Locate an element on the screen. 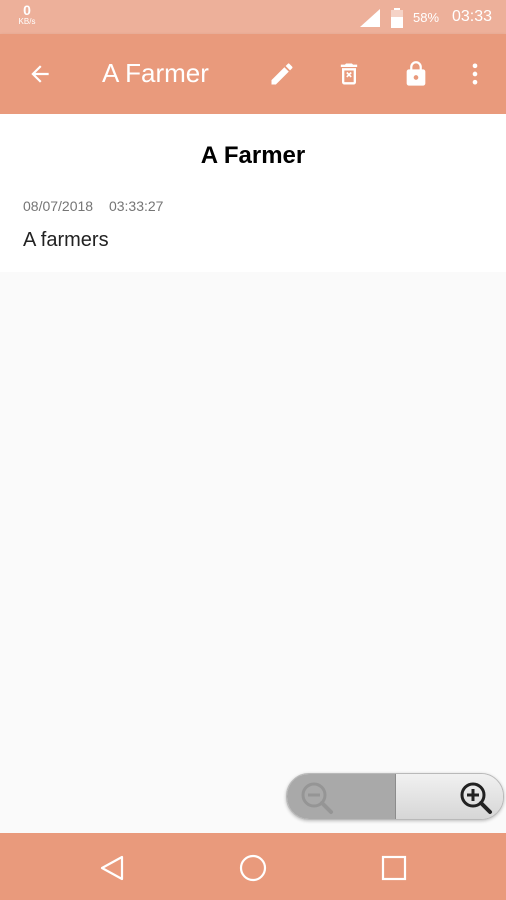  nav-home-button is located at coordinates (253, 868).